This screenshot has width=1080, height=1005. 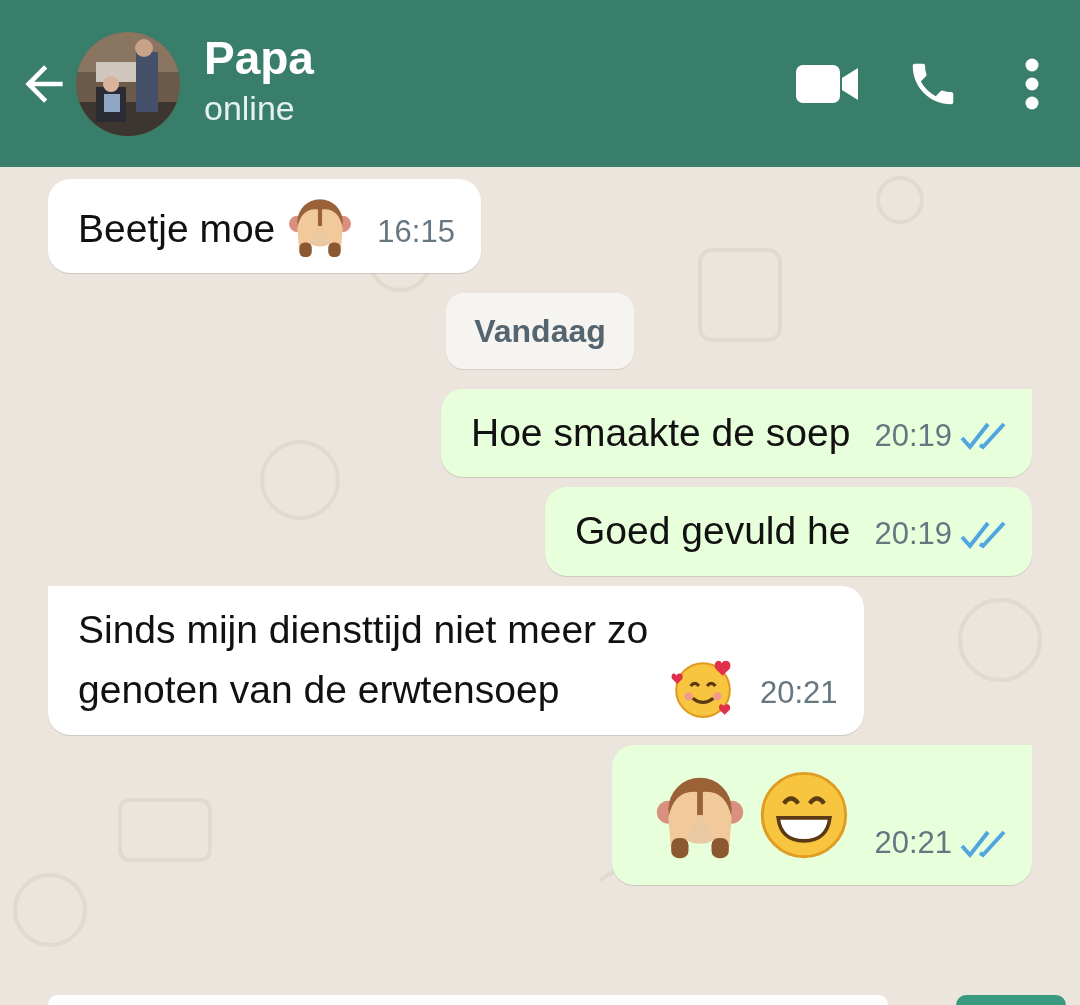 I want to click on message-text: Goed gevuld he, so click(x=713, y=531).